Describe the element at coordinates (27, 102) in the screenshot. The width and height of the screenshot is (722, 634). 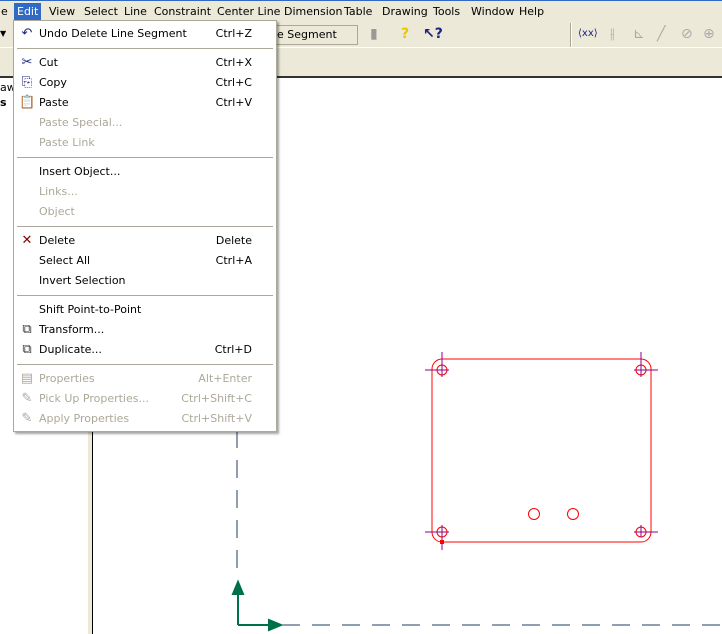
I see `paste-icon: 📋` at that location.